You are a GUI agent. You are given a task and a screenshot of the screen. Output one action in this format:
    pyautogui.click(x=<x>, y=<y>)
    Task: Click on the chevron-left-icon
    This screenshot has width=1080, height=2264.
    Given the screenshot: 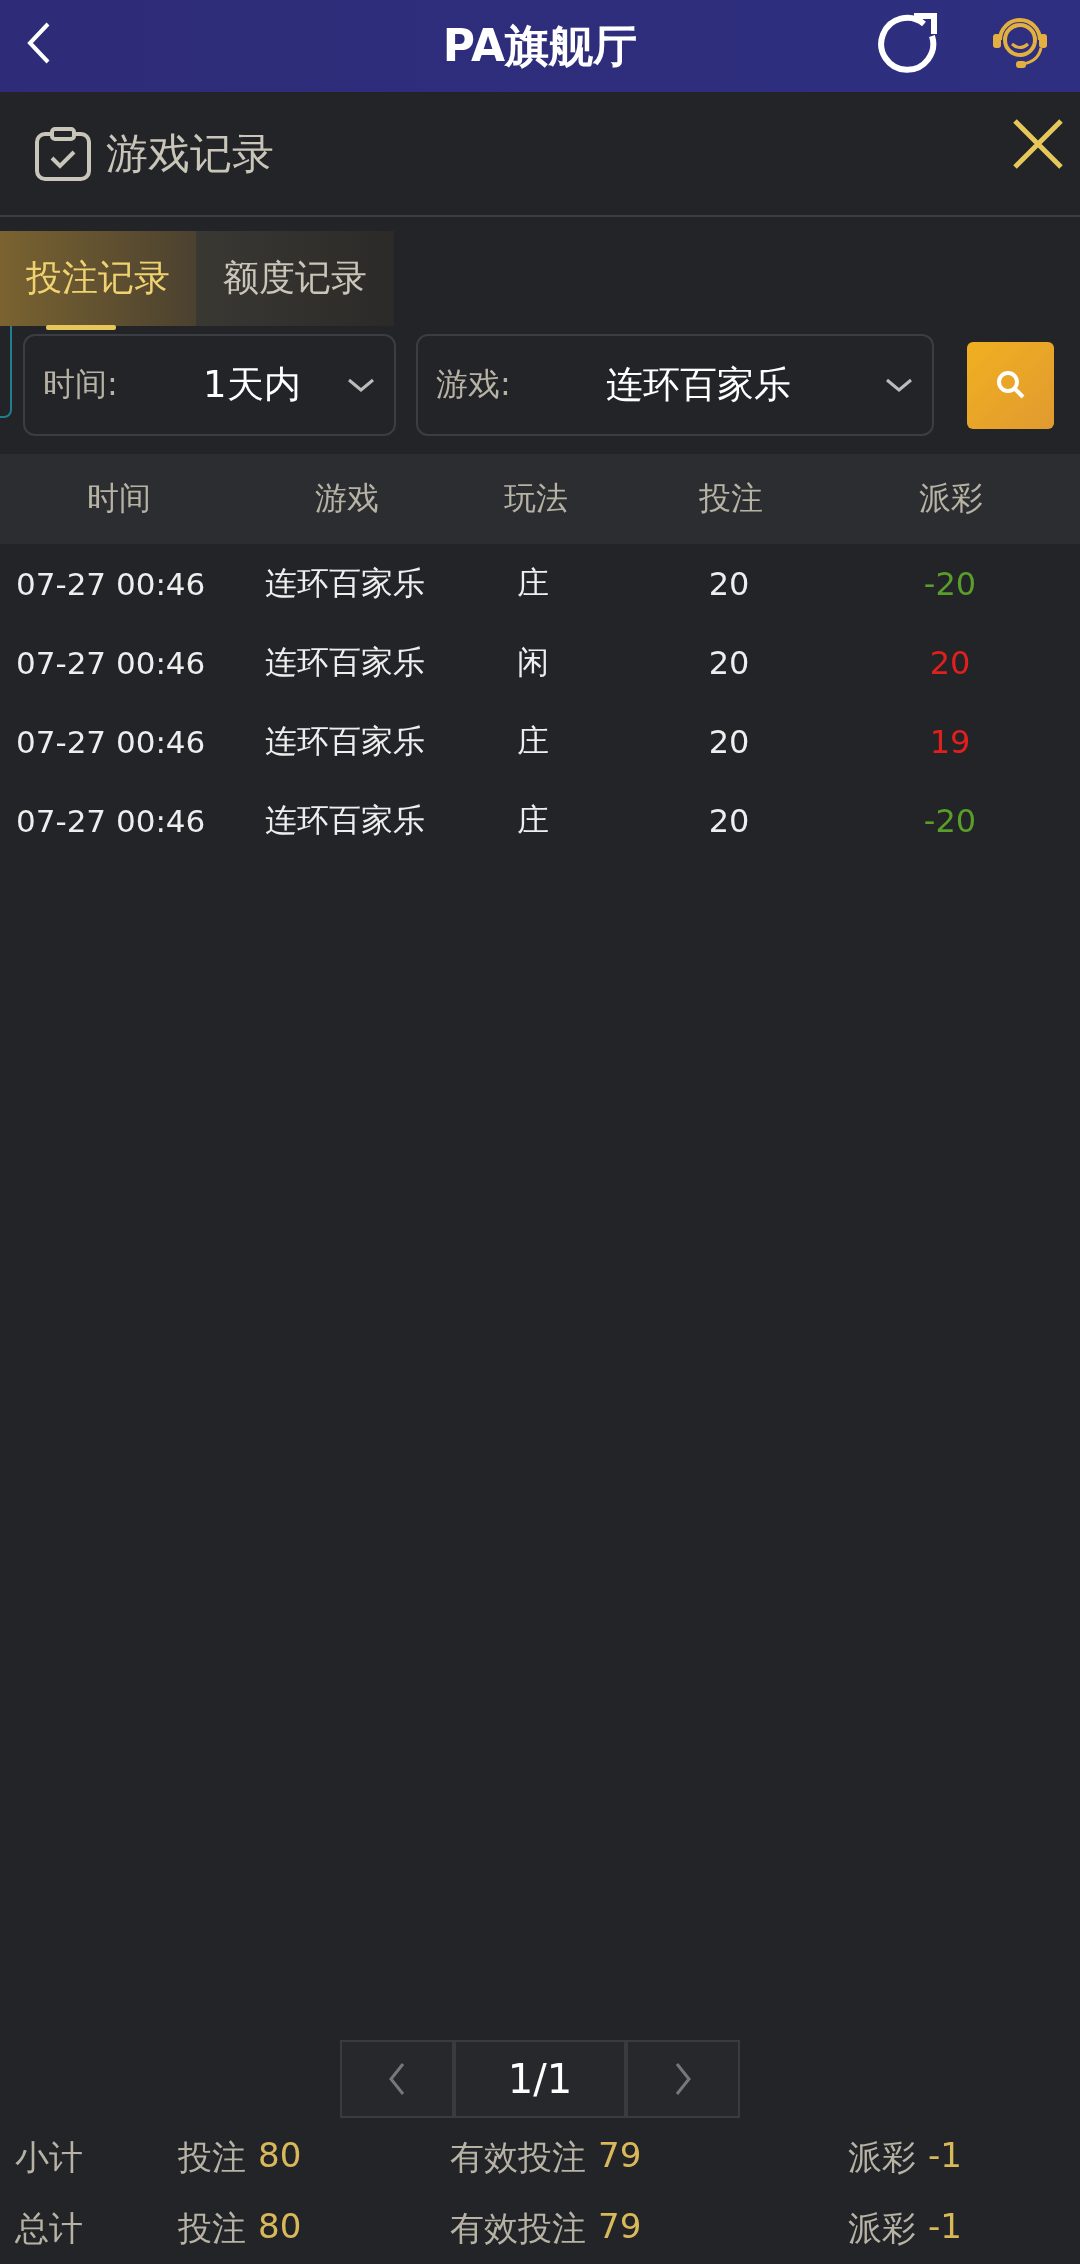 What is the action you would take?
    pyautogui.click(x=397, y=2079)
    